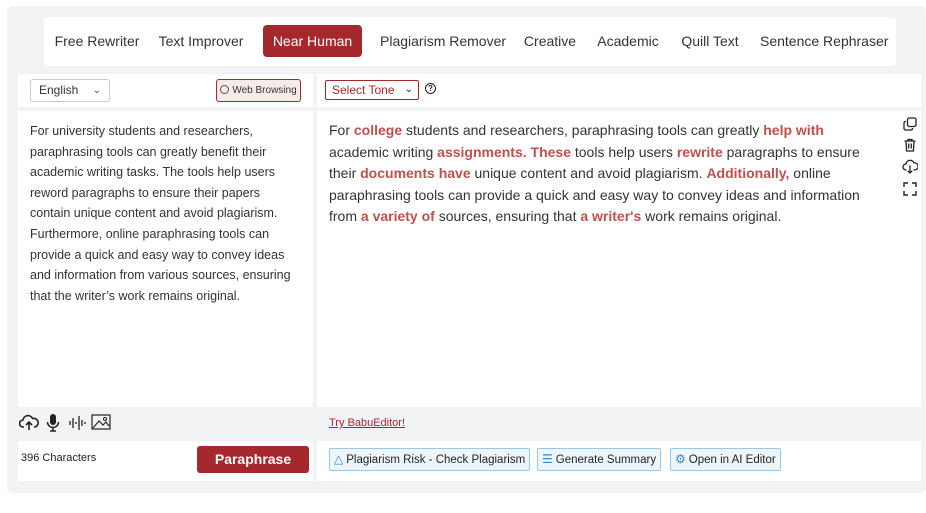 This screenshot has width=926, height=513. What do you see at coordinates (824, 41) in the screenshot?
I see `tab-sentence-rephraser: Sentence Rephraser` at bounding box center [824, 41].